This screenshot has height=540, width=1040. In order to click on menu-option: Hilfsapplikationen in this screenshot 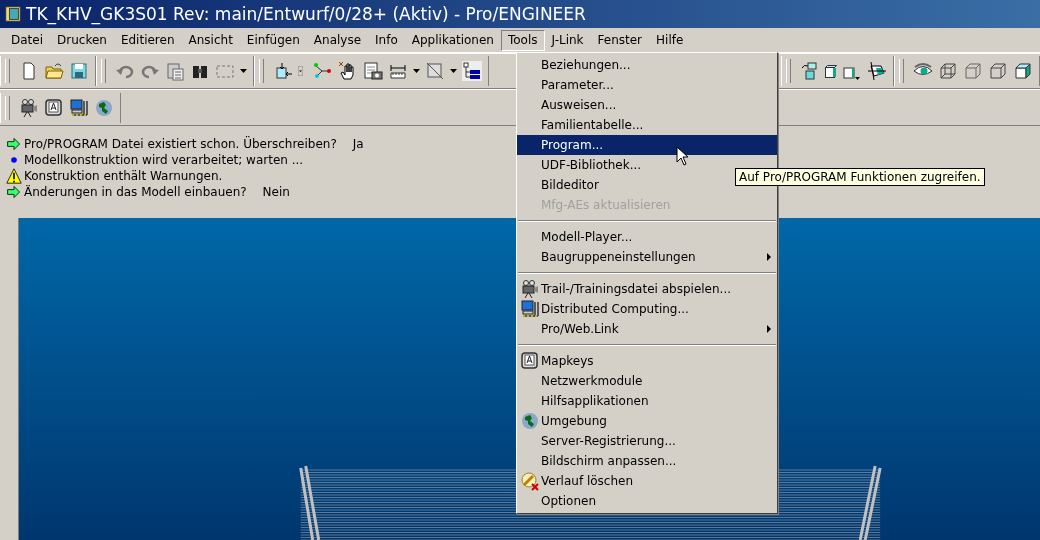, I will do `click(647, 401)`.